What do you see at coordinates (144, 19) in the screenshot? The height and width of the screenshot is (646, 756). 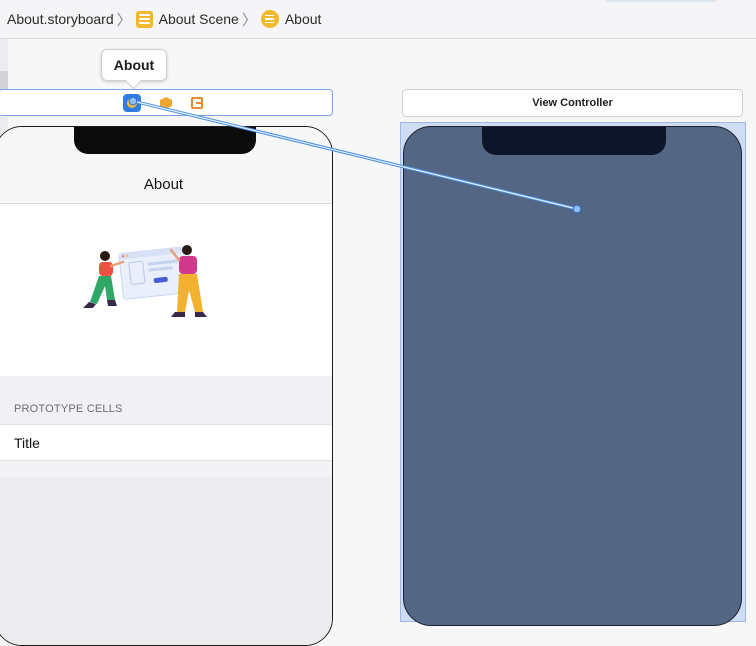 I see `scene-icon` at bounding box center [144, 19].